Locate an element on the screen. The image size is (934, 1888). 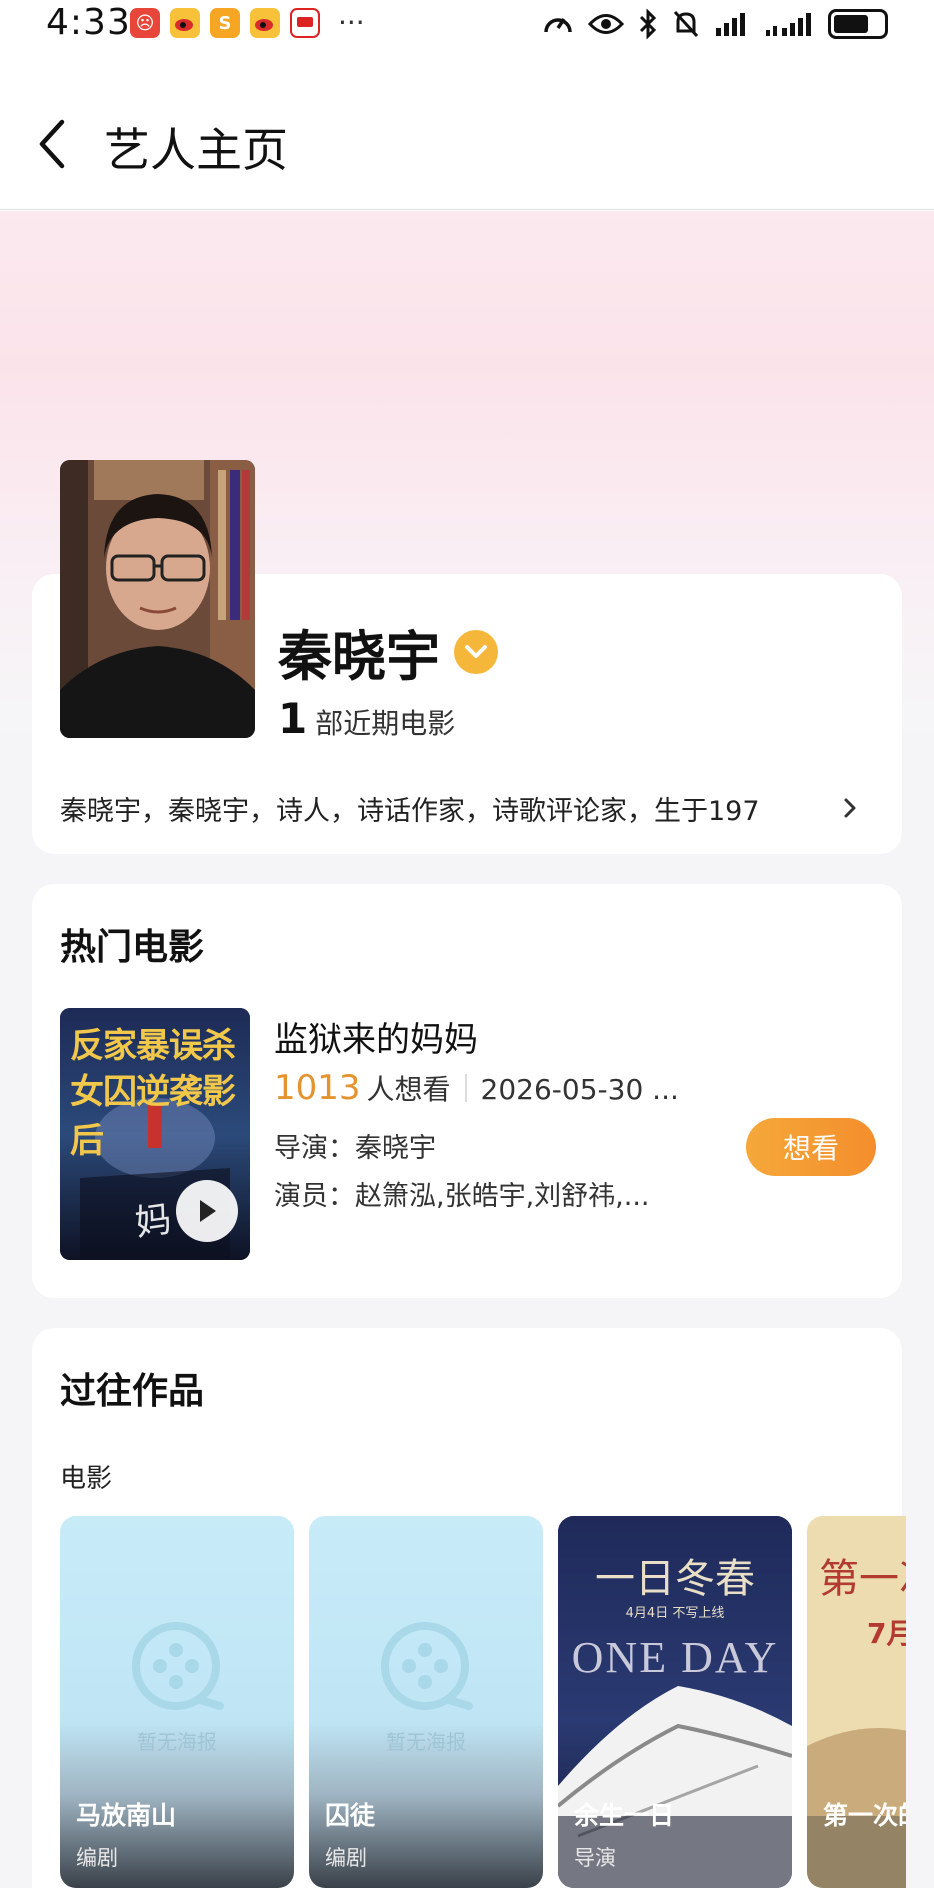
status-bar: 4:33 ☹ S ··· is located at coordinates (467, 24).